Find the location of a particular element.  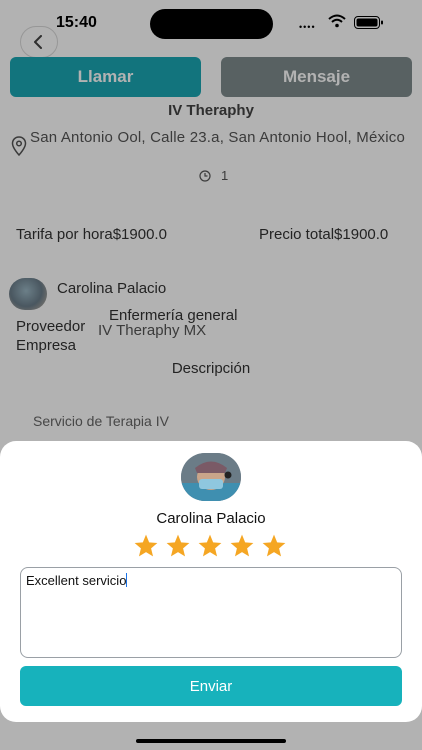

signal-icon: •••• is located at coordinates (307, 27).